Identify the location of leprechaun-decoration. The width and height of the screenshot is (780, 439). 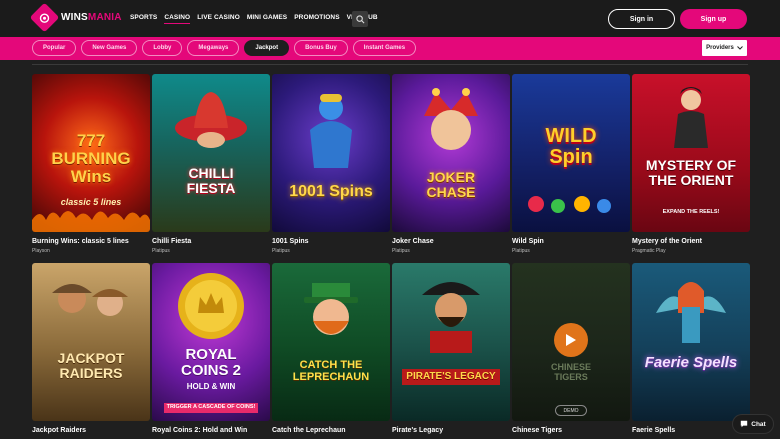
(331, 309).